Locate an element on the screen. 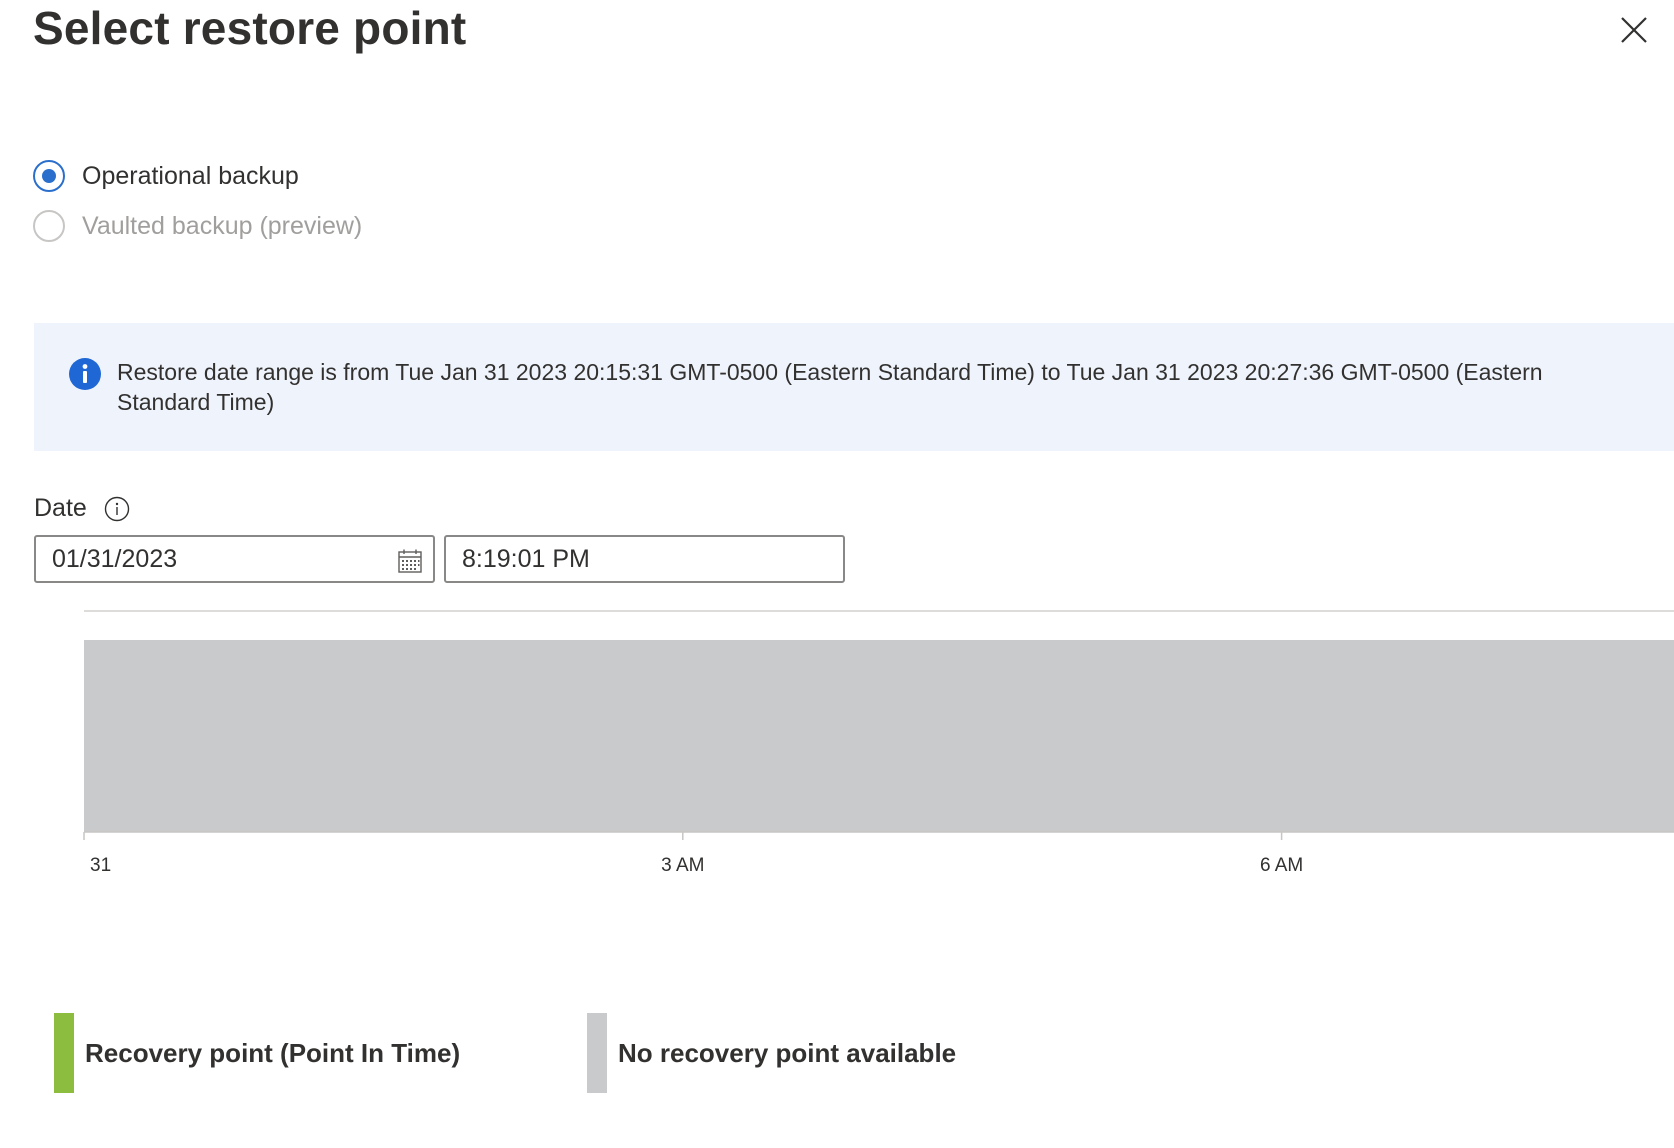  radio-vaulted-backup: Vaulted backup (preview) is located at coordinates (197, 226).